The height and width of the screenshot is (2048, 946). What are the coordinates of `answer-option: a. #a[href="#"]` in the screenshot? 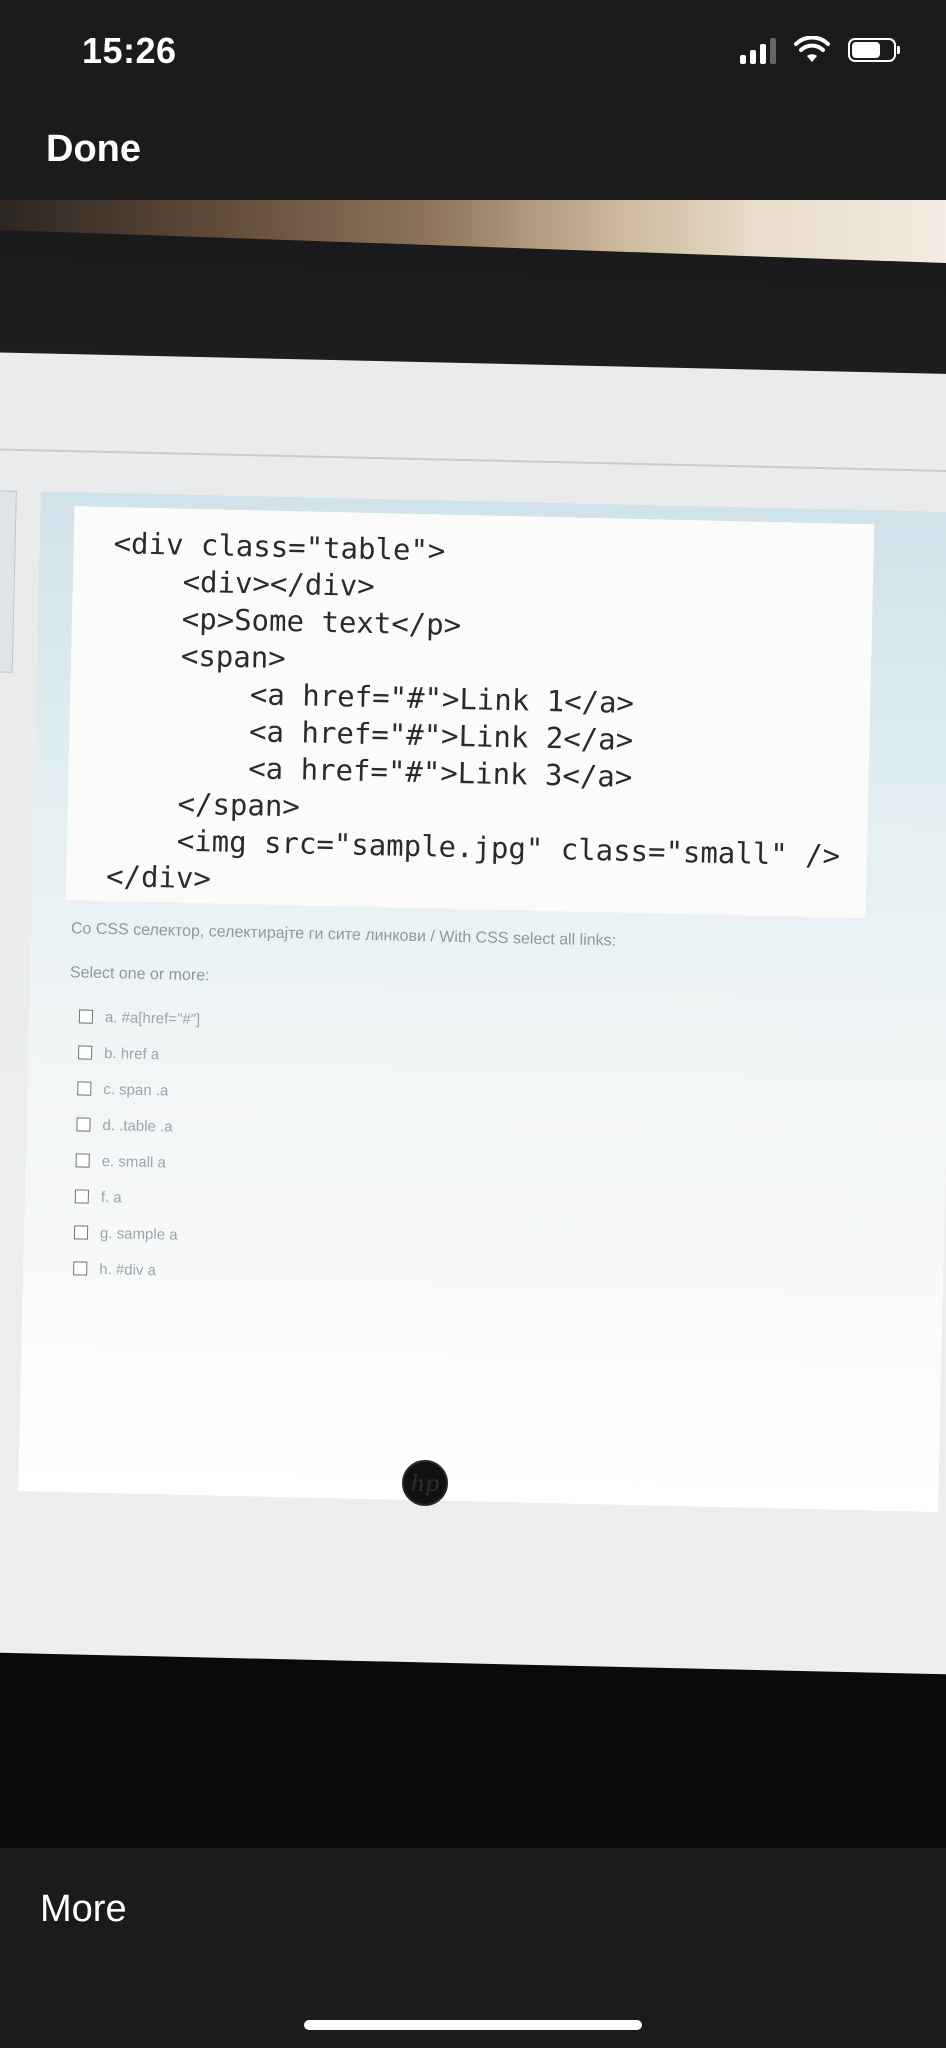 It's located at (139, 1017).